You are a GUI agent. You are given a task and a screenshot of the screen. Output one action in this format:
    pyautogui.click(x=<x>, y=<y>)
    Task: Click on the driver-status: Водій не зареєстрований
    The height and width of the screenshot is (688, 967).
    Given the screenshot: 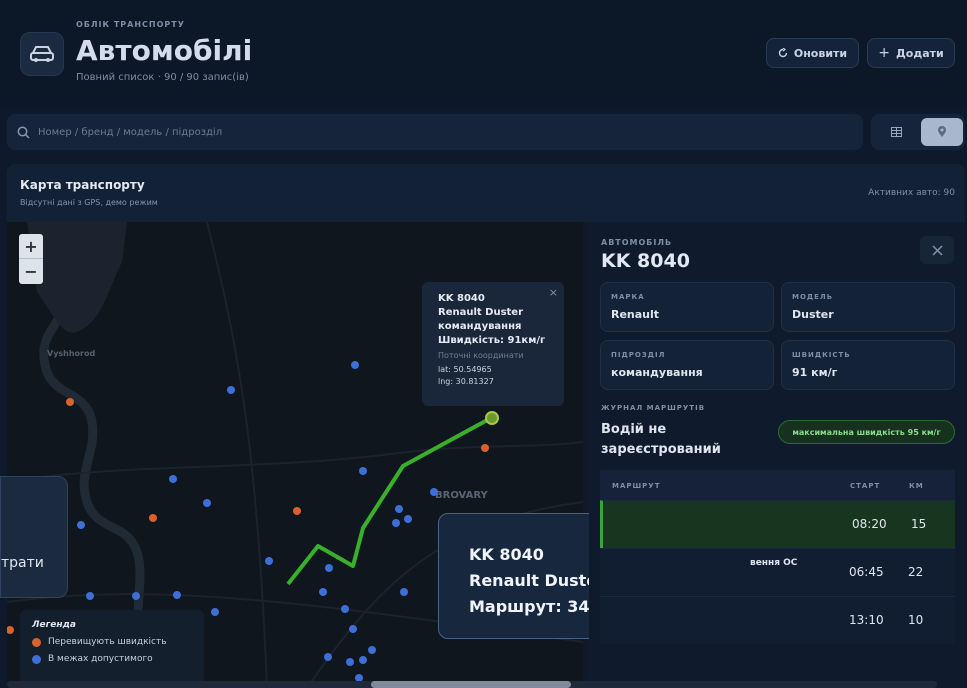 What is the action you would take?
    pyautogui.click(x=661, y=439)
    